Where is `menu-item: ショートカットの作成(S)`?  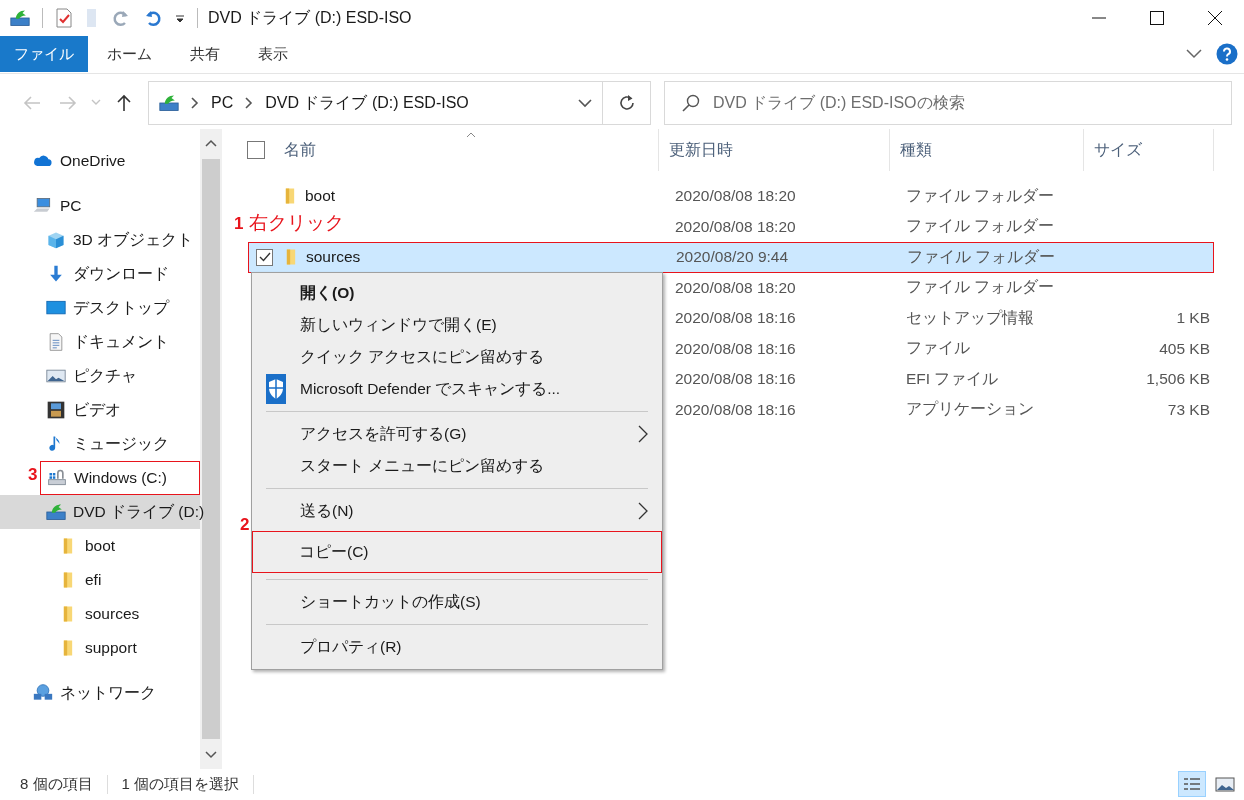
menu-item: ショートカットの作成(S) is located at coordinates (457, 602).